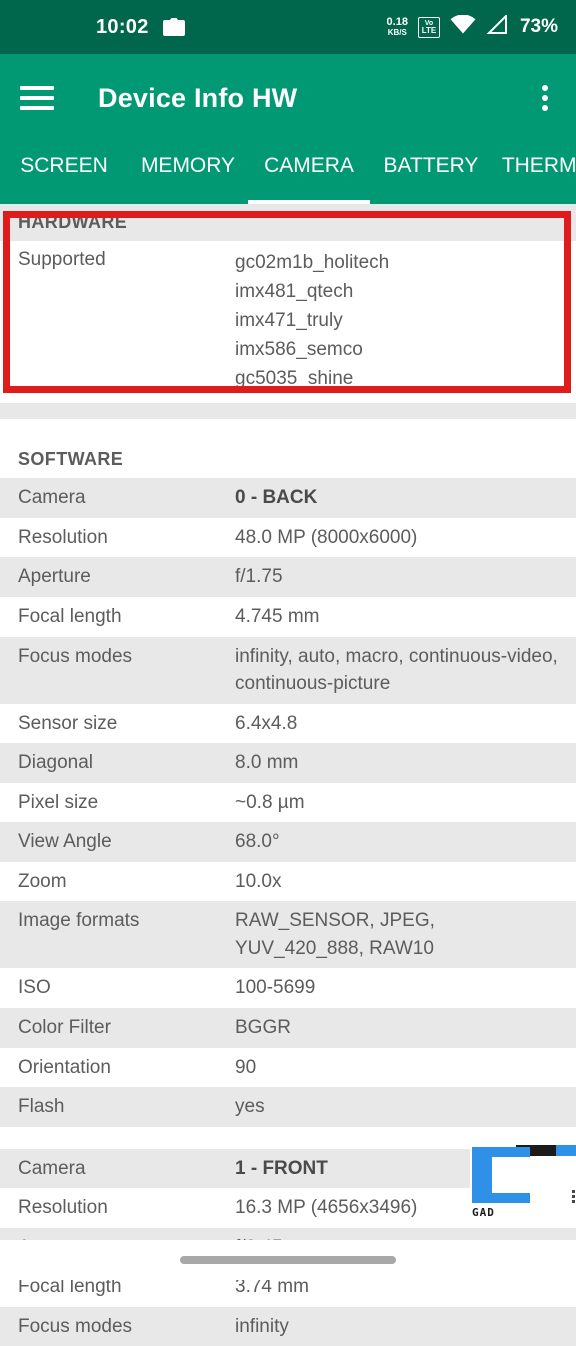 The image size is (576, 1346). Describe the element at coordinates (288, 430) in the screenshot. I see `section-gap` at that location.